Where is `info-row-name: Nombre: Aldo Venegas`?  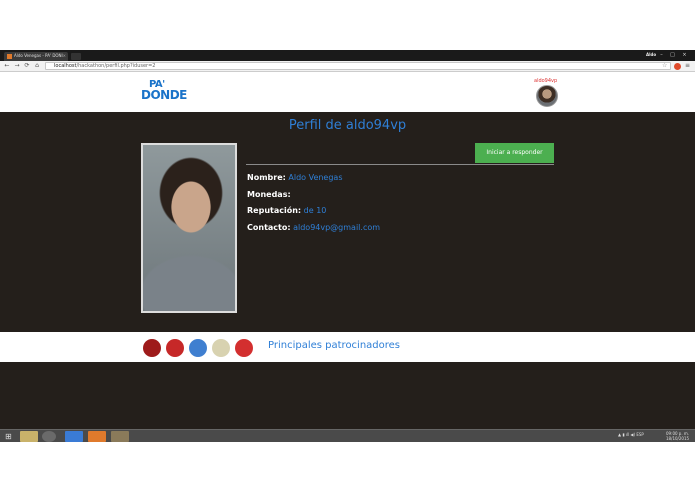
info-row-name: Nombre: Aldo Venegas is located at coordinates (295, 177).